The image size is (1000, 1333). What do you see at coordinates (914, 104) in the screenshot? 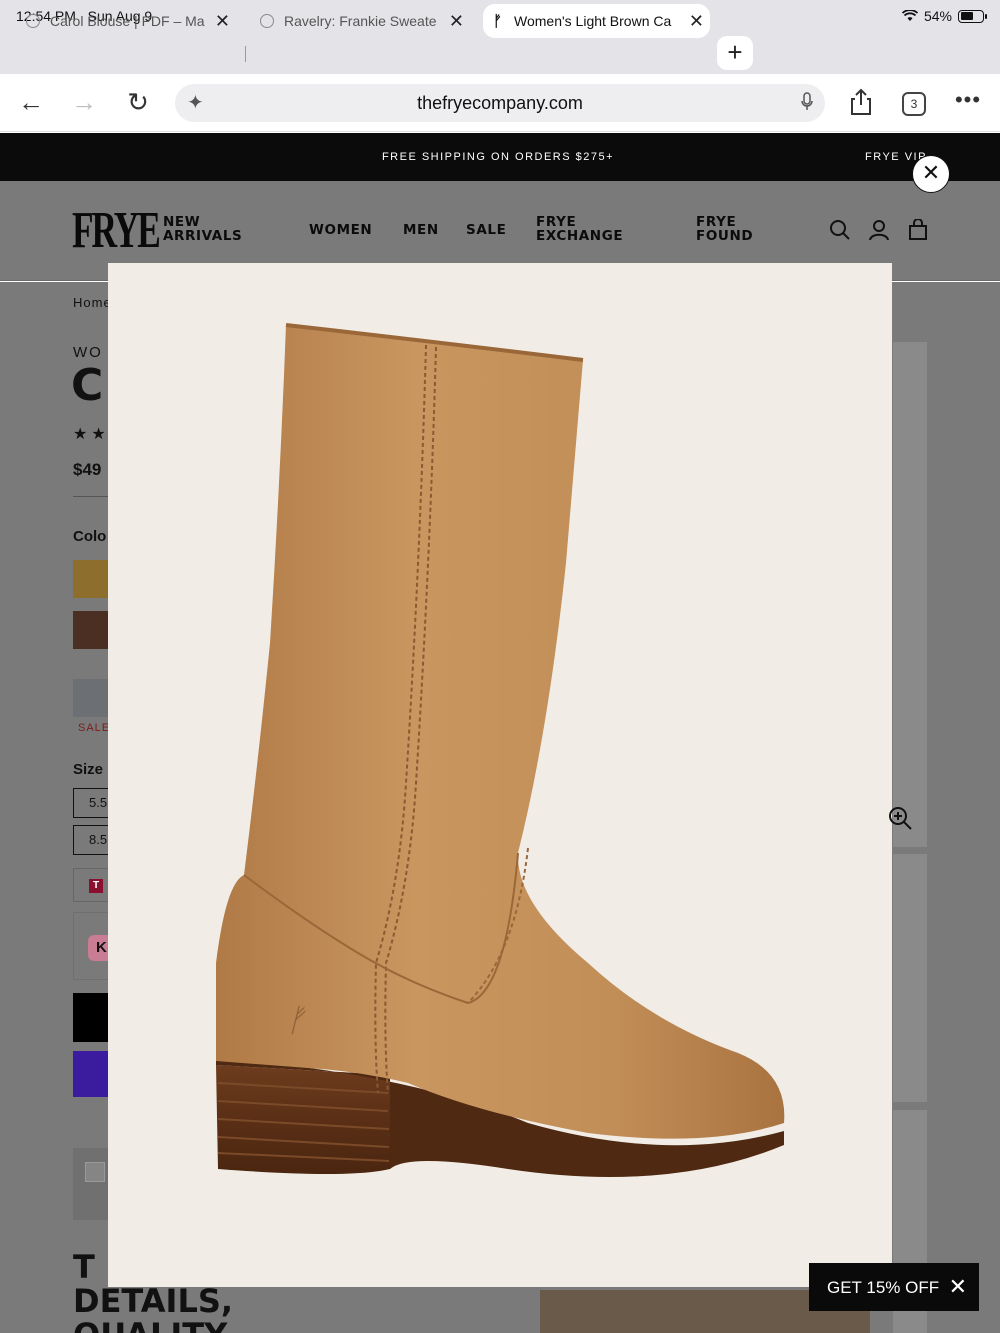
I see `tab-overview-button: 3` at bounding box center [914, 104].